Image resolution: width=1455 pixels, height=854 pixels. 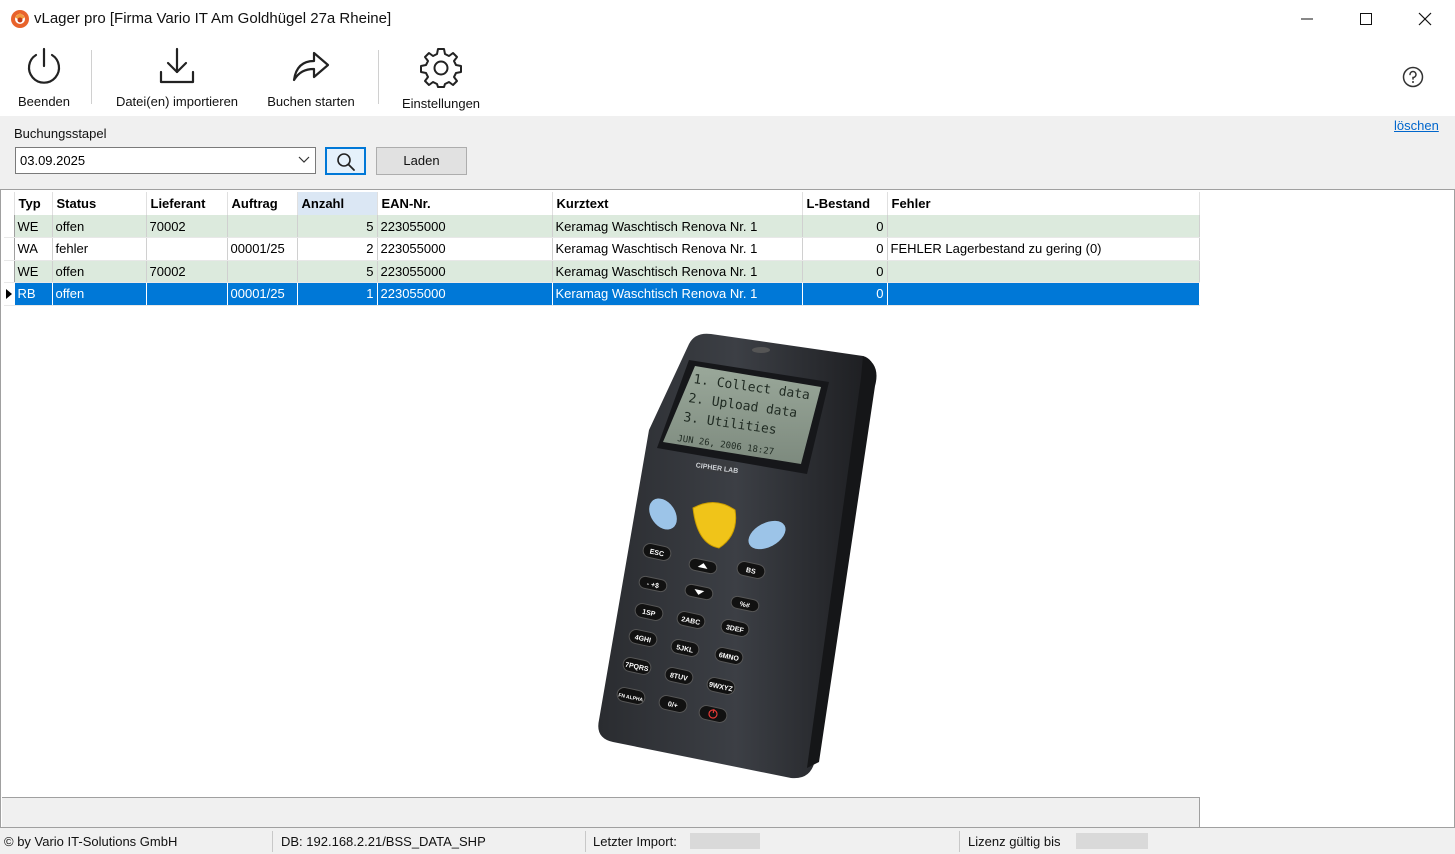 I want to click on col-auftrag: Auftrag, so click(x=262, y=203).